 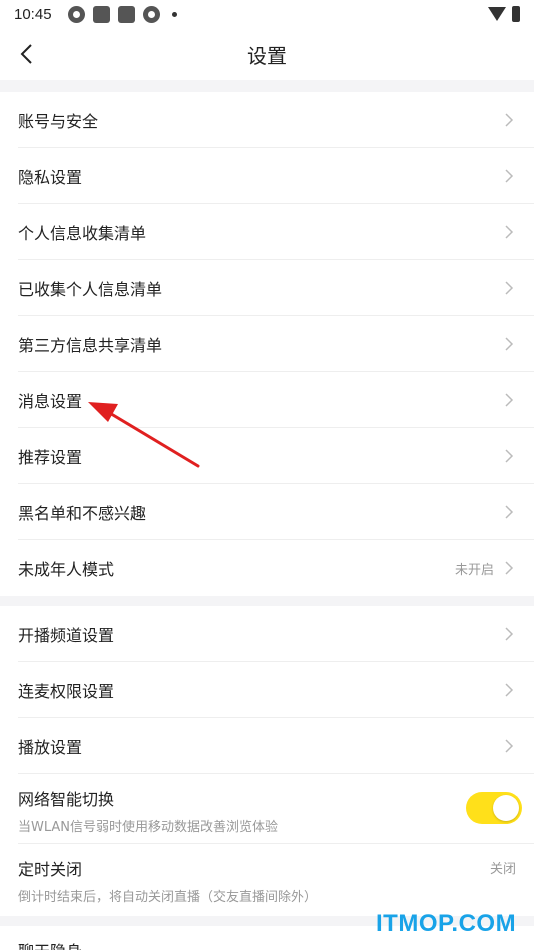 What do you see at coordinates (50, 747) in the screenshot?
I see `settings-item-label: 播放设置` at bounding box center [50, 747].